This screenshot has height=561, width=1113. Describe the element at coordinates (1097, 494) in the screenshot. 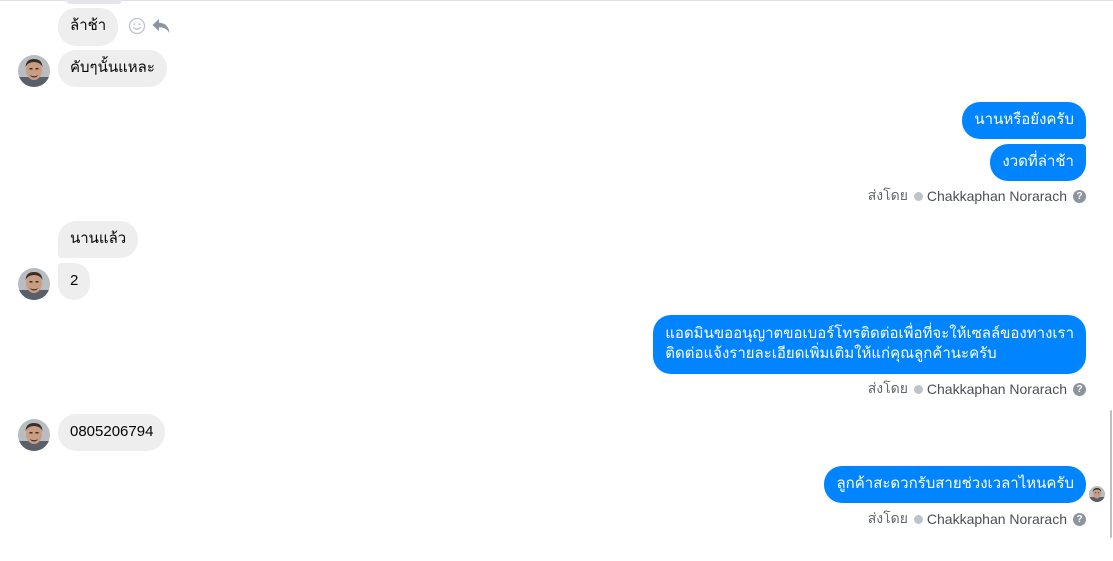

I see `seen-avatar-icon` at that location.